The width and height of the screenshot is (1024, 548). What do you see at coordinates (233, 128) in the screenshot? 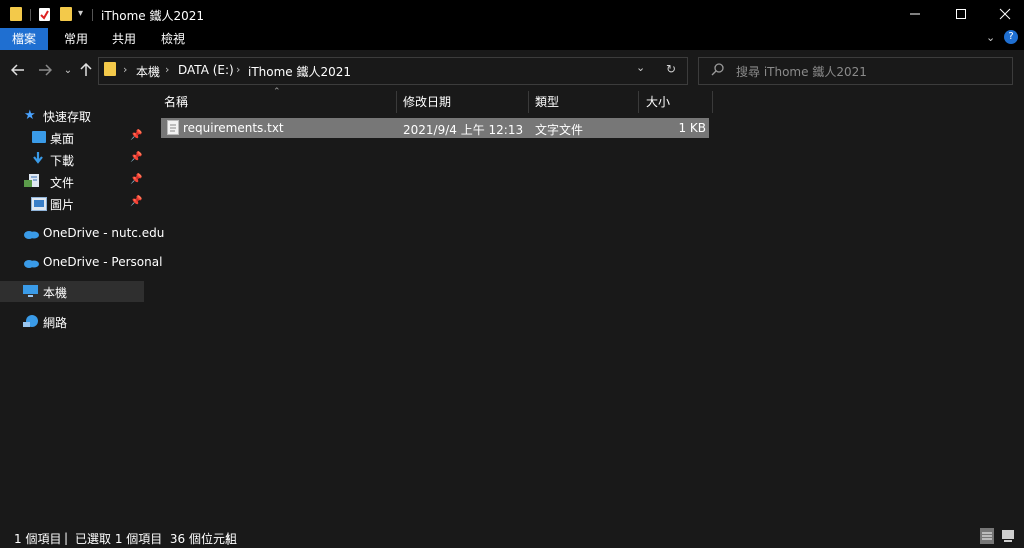
I see `file-name: requirements.txt` at bounding box center [233, 128].